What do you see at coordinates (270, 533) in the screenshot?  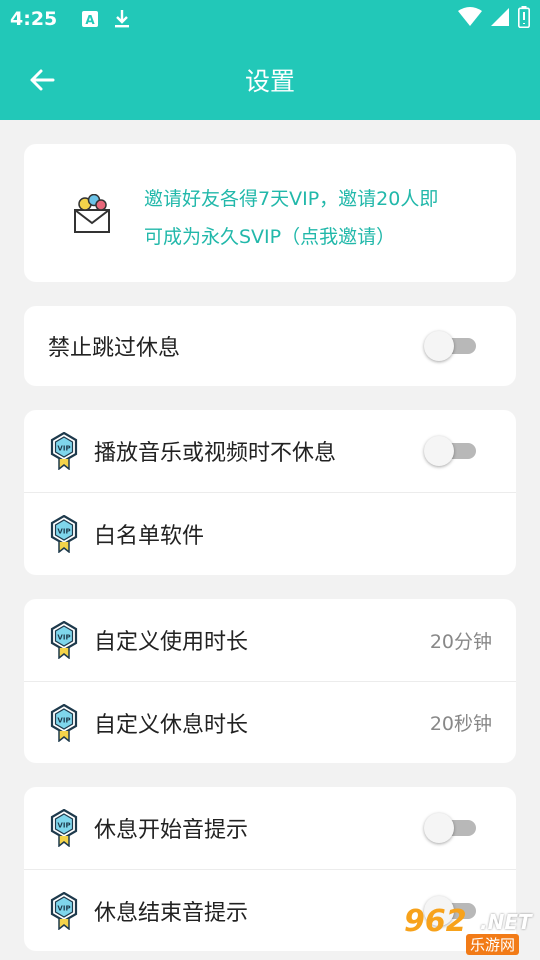 I see `whitelist-row: VIP 白名单软件` at bounding box center [270, 533].